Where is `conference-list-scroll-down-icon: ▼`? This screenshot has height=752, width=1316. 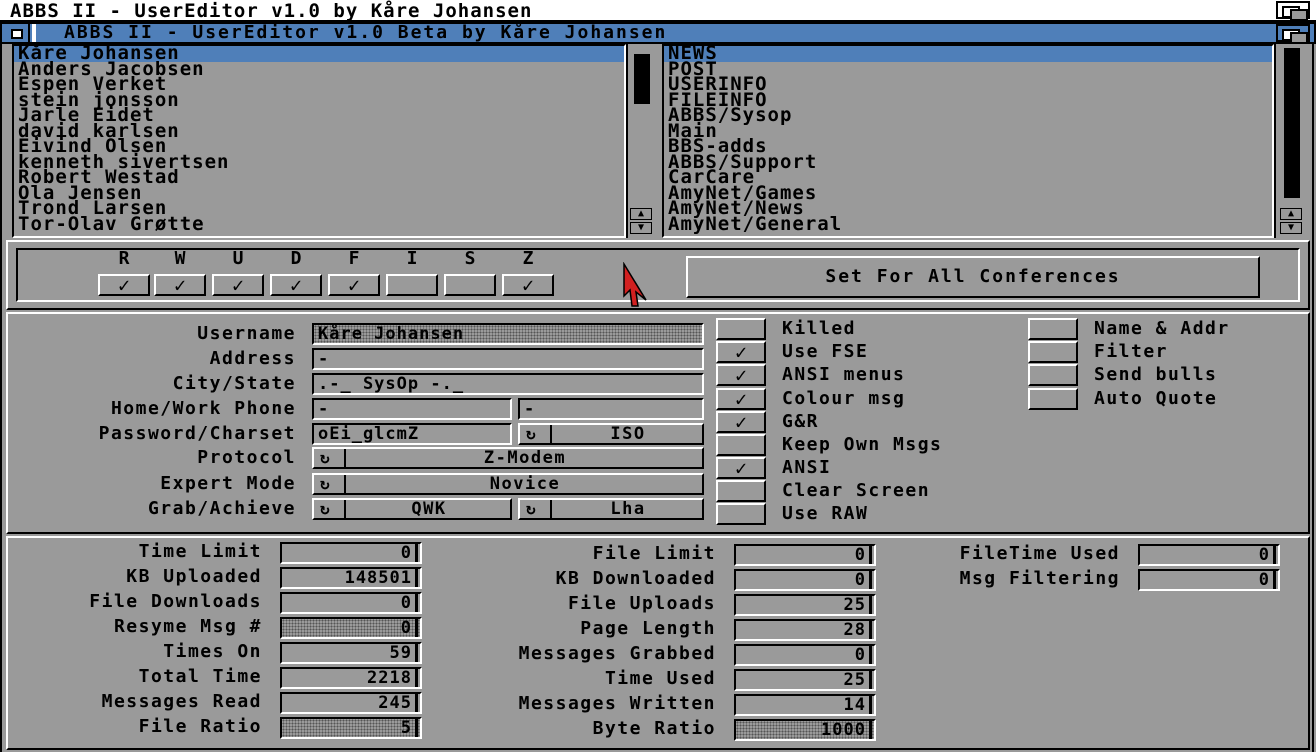 conference-list-scroll-down-icon: ▼ is located at coordinates (1291, 228).